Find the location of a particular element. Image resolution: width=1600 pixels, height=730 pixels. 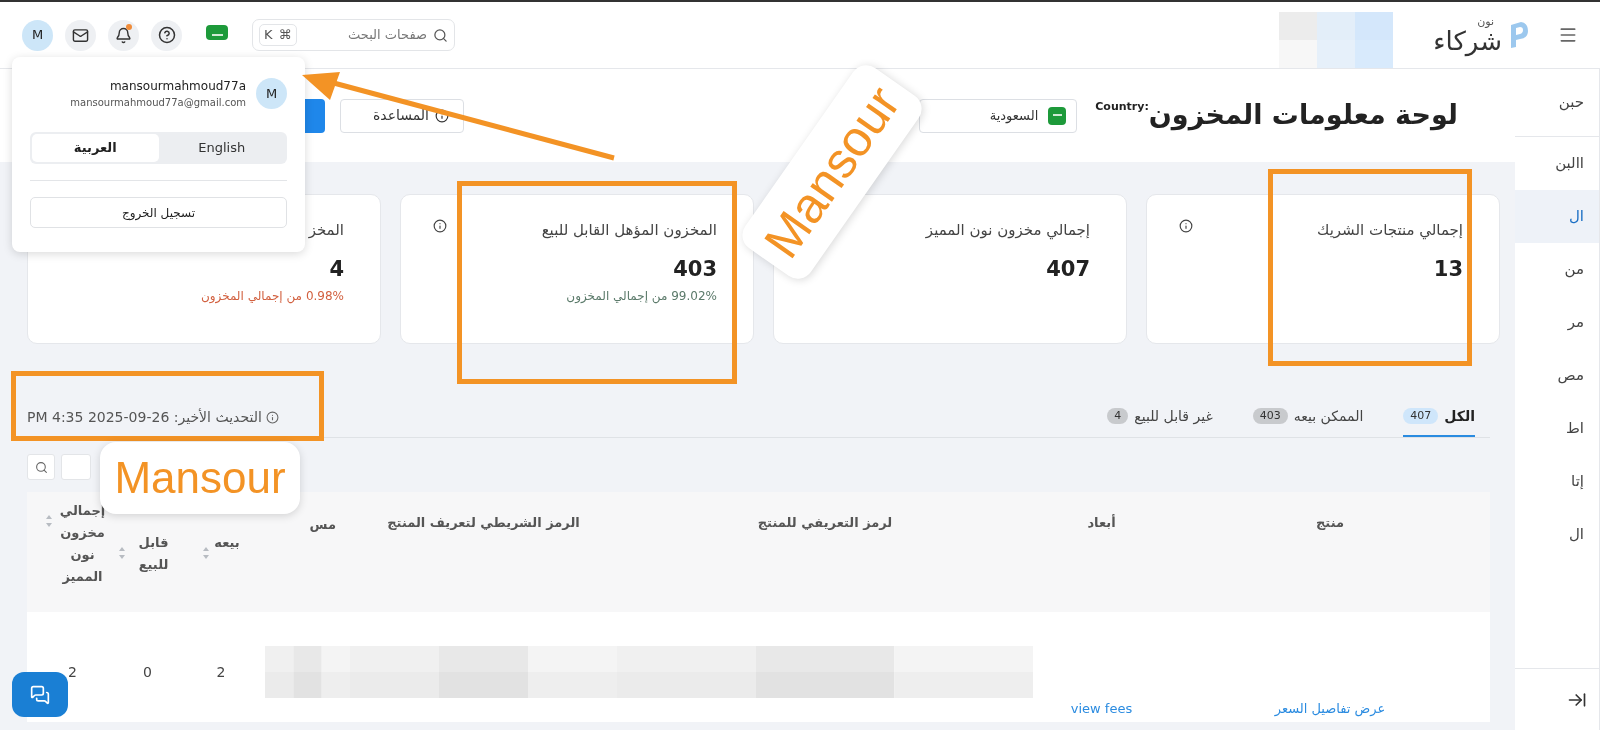

count-badge: 407 is located at coordinates (1421, 416).